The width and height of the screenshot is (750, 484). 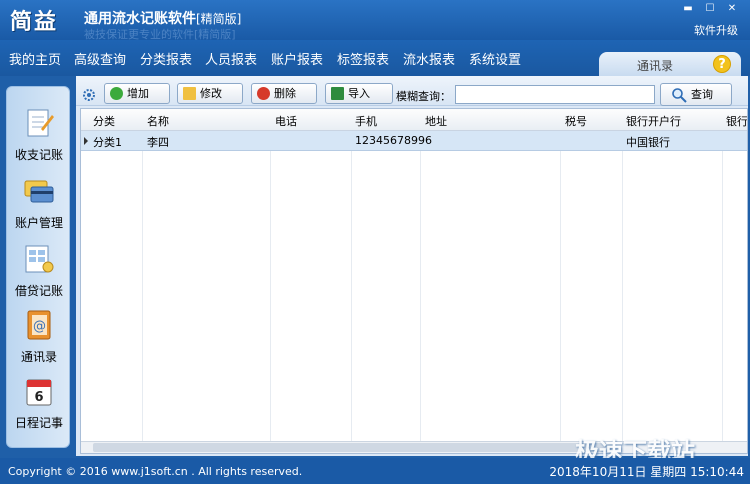 I want to click on menu-category-report: 分类报表, so click(x=166, y=58).